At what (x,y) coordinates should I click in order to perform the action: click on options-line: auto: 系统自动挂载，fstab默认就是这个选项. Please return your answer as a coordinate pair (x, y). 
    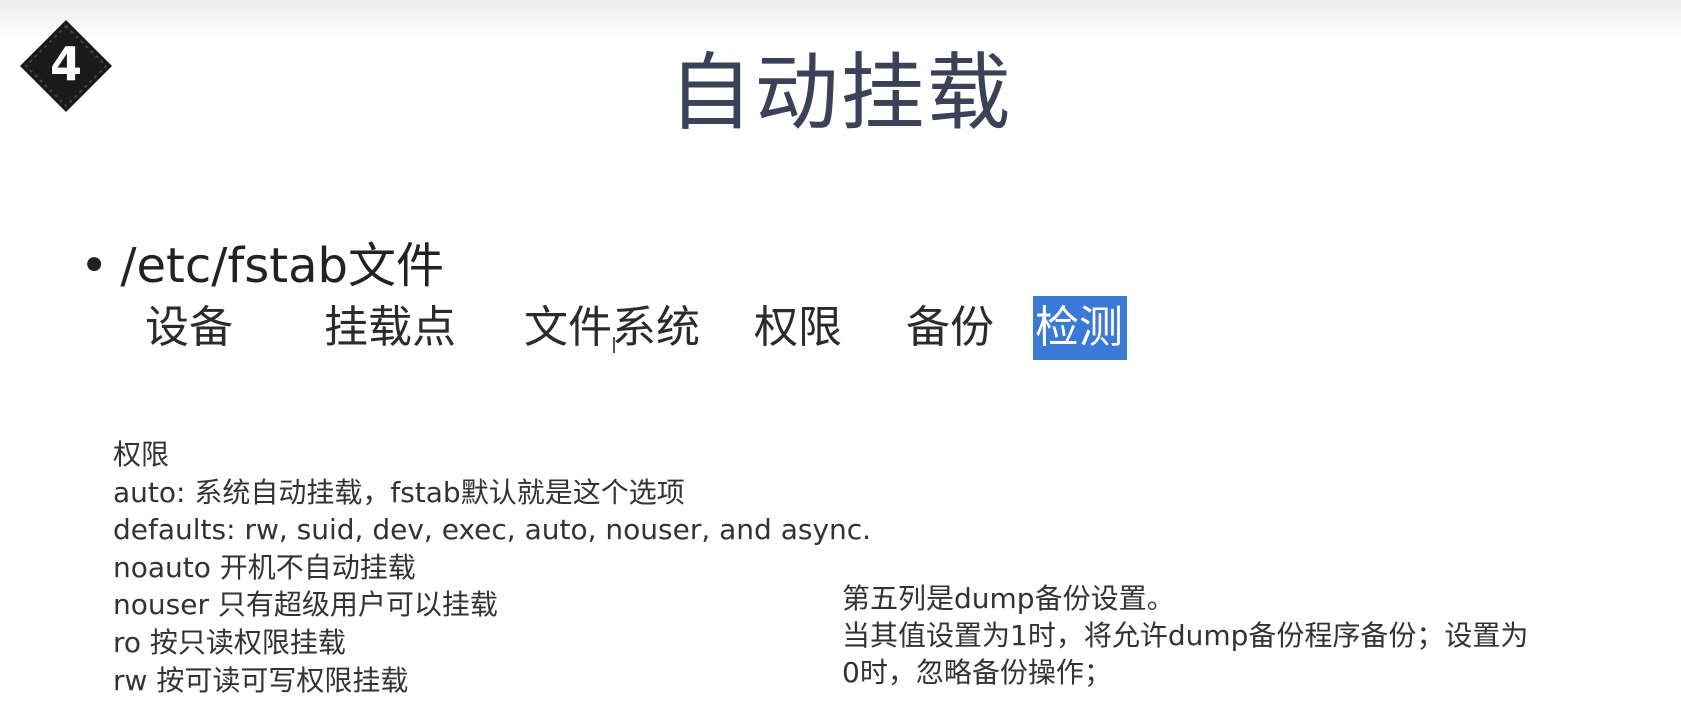
    Looking at the image, I should click on (399, 492).